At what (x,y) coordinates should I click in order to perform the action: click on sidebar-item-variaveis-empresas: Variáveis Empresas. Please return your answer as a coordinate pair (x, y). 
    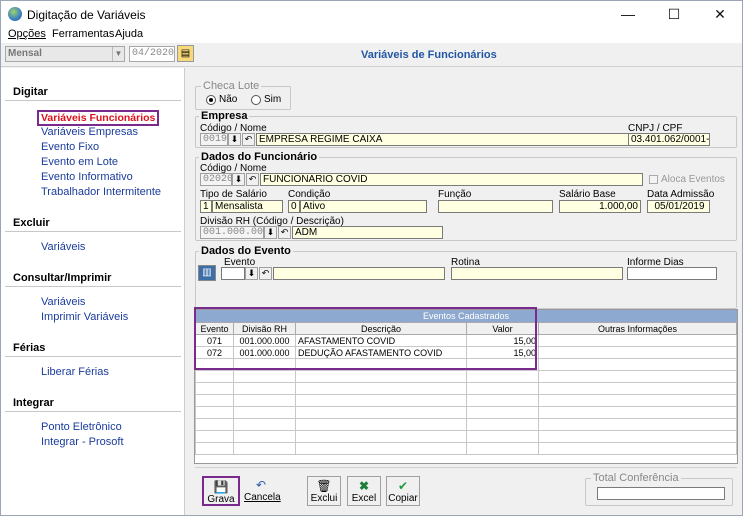
    Looking at the image, I should click on (89, 132).